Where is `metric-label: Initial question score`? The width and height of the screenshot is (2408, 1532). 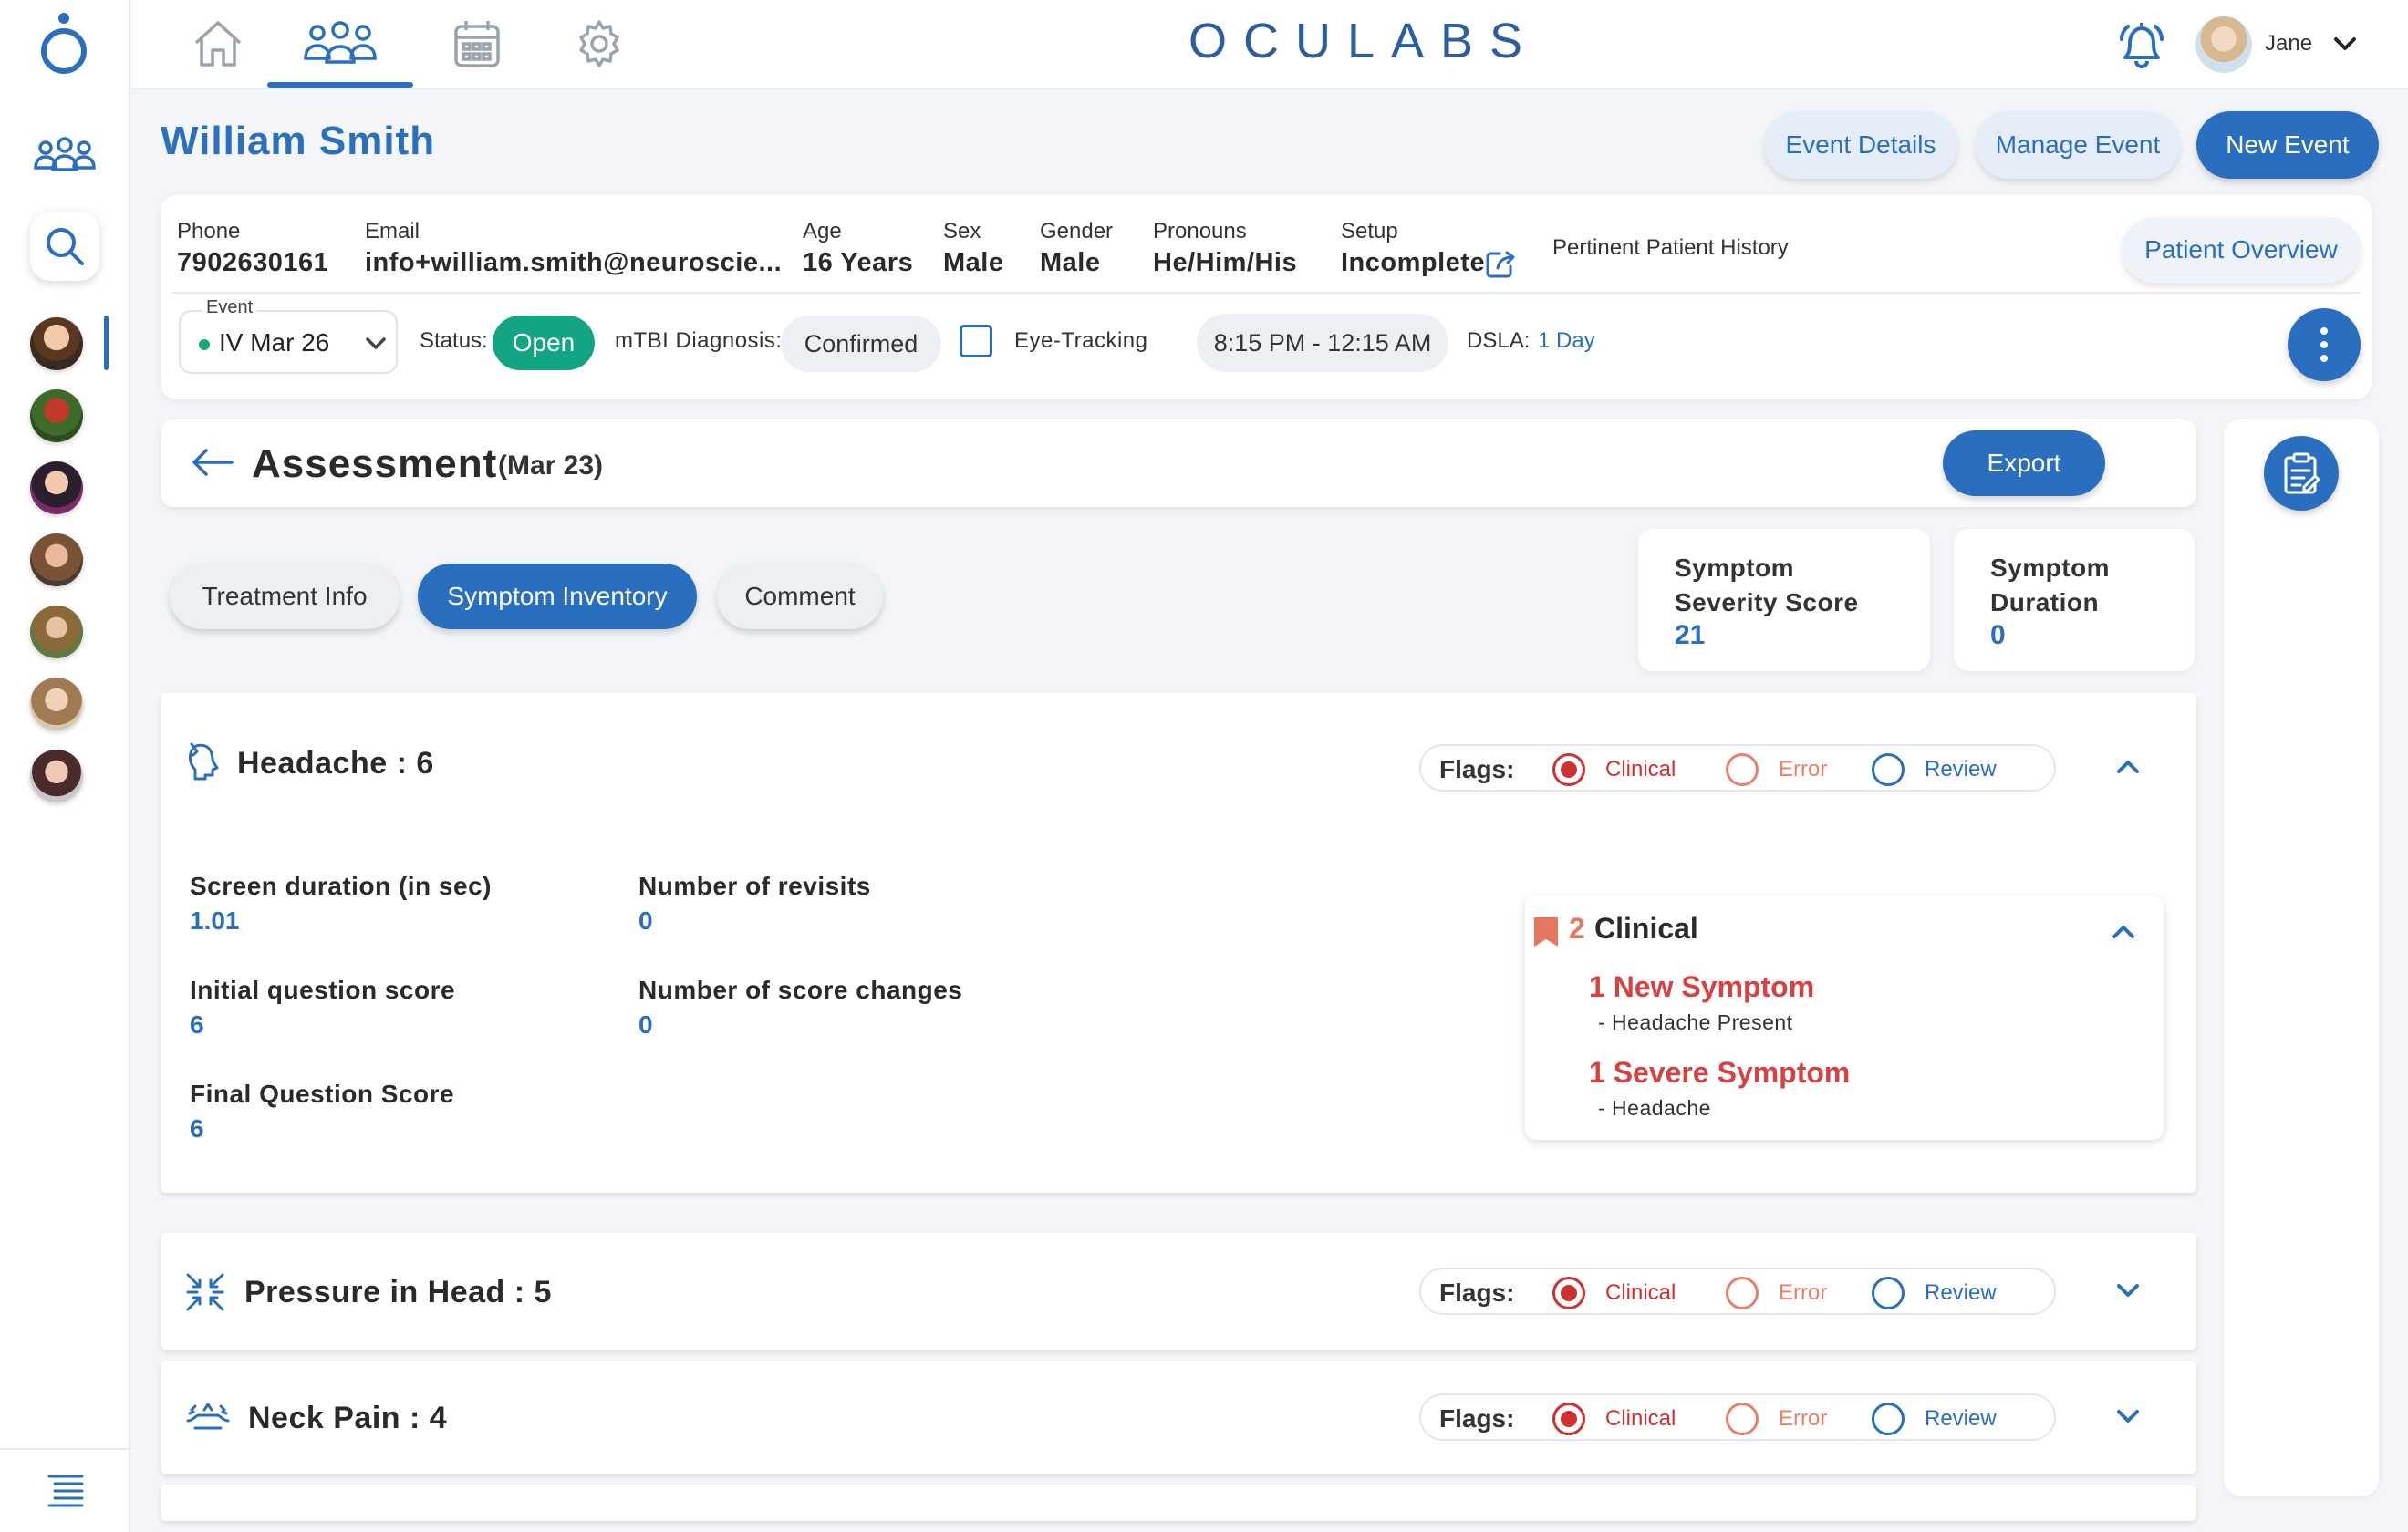
metric-label: Initial question score is located at coordinates (323, 990).